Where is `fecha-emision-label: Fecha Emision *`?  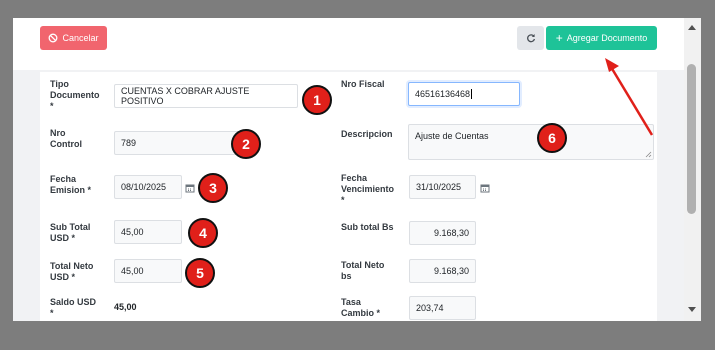 fecha-emision-label: Fecha Emision * is located at coordinates (71, 184).